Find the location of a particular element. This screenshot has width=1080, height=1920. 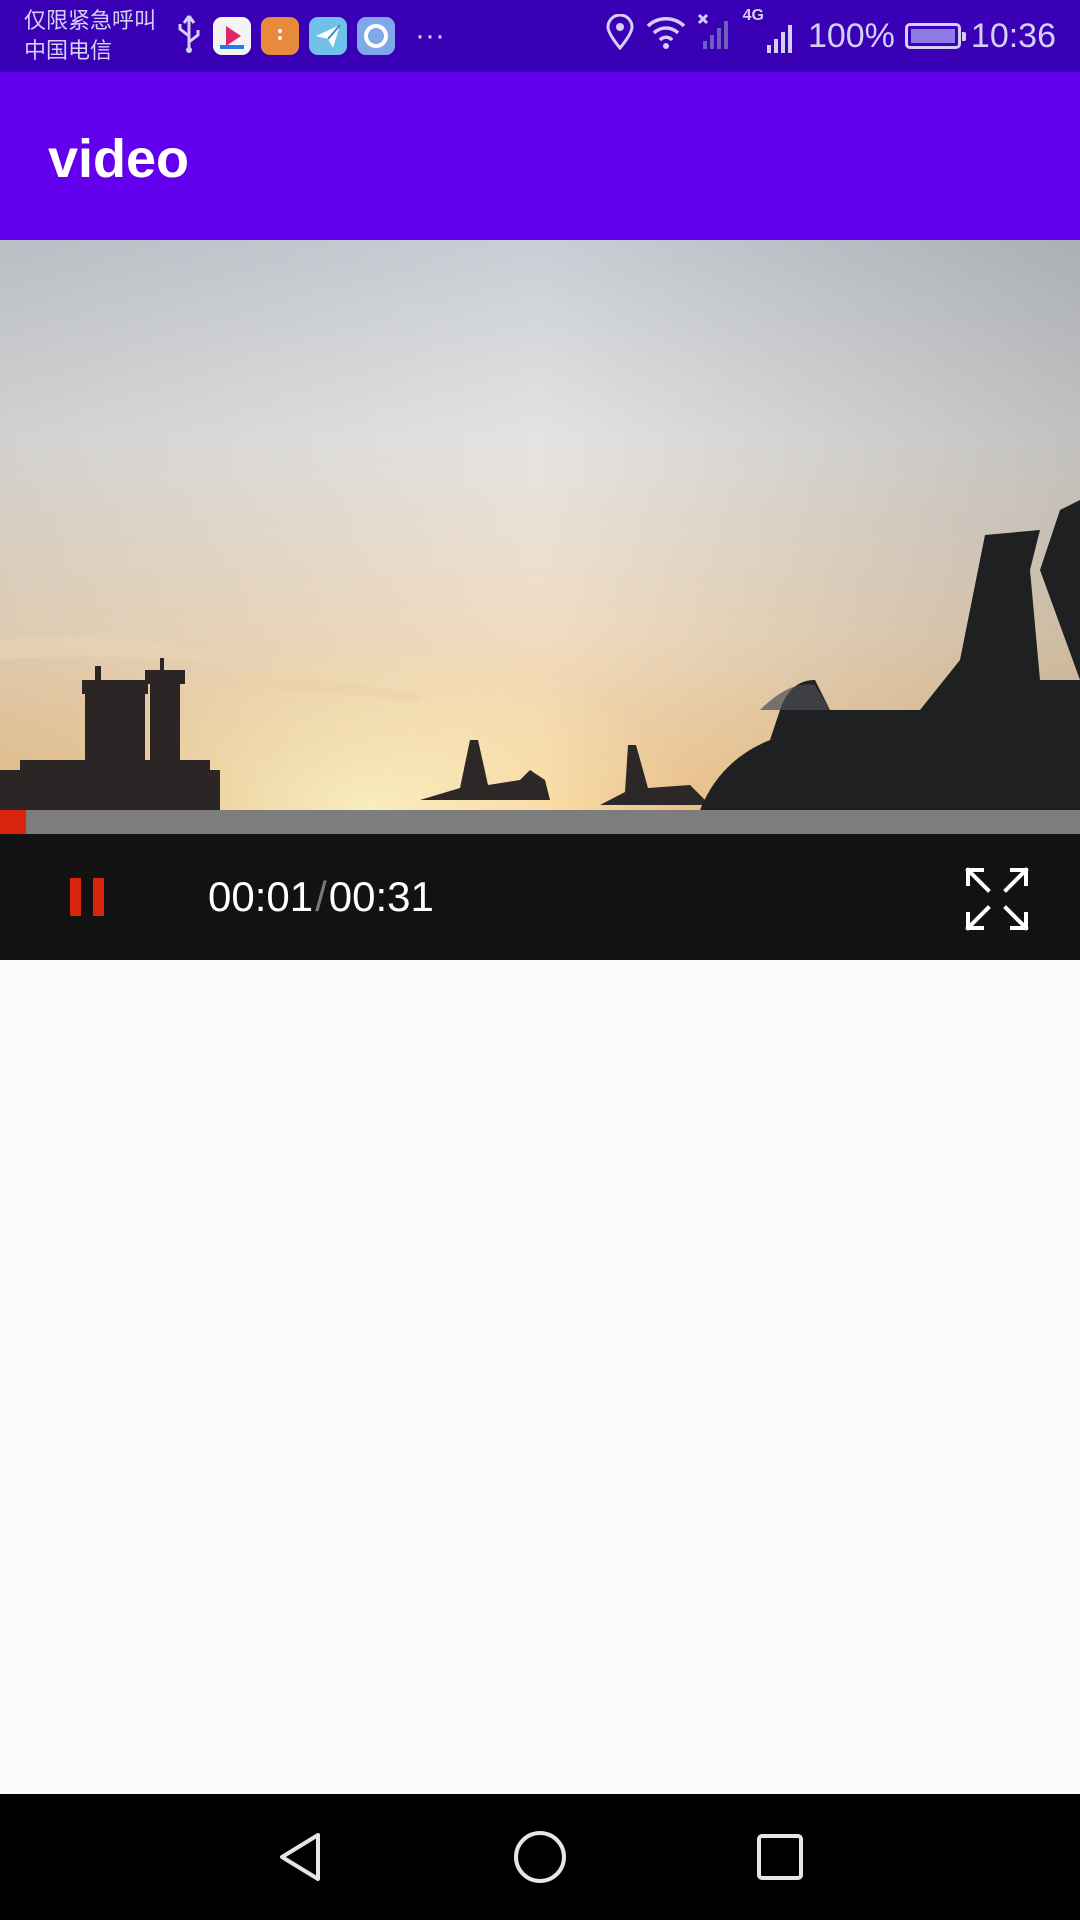

signal-icon-sim1 is located at coordinates (715, 36).